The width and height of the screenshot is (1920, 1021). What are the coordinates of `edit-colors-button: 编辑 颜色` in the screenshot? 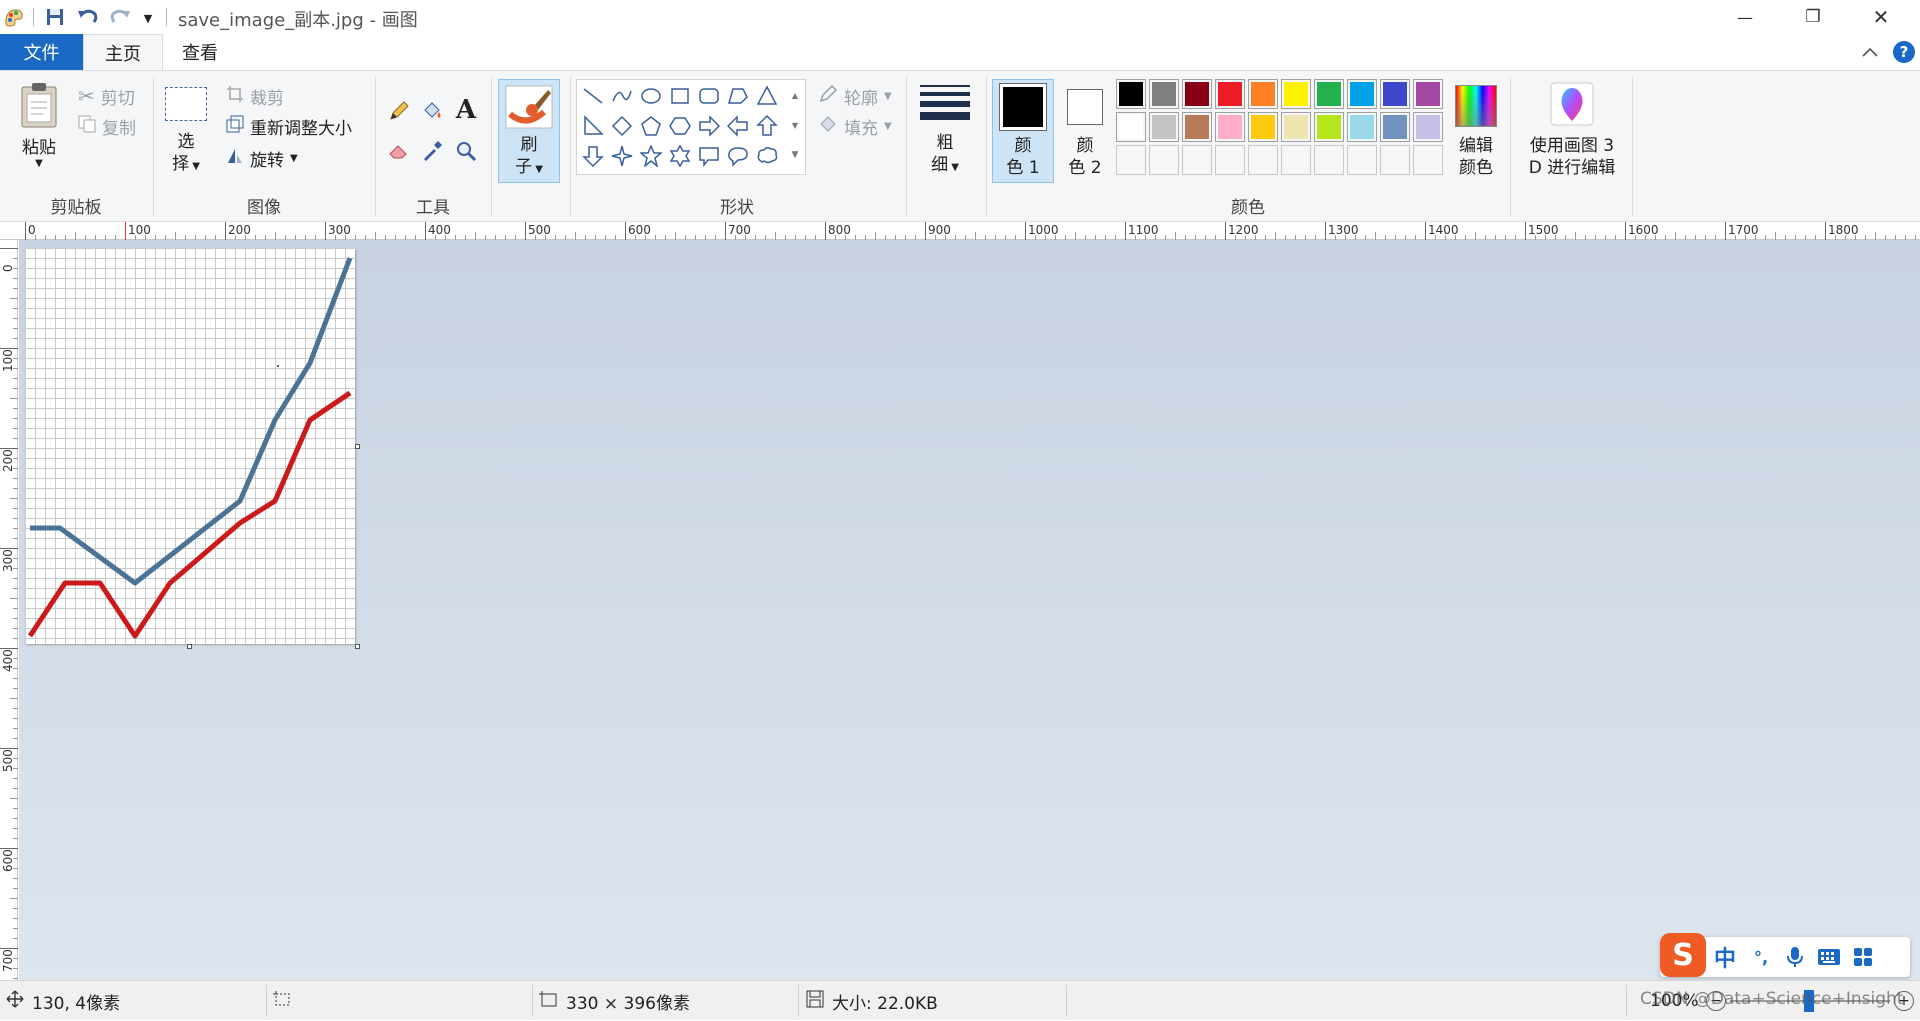 It's located at (1476, 131).